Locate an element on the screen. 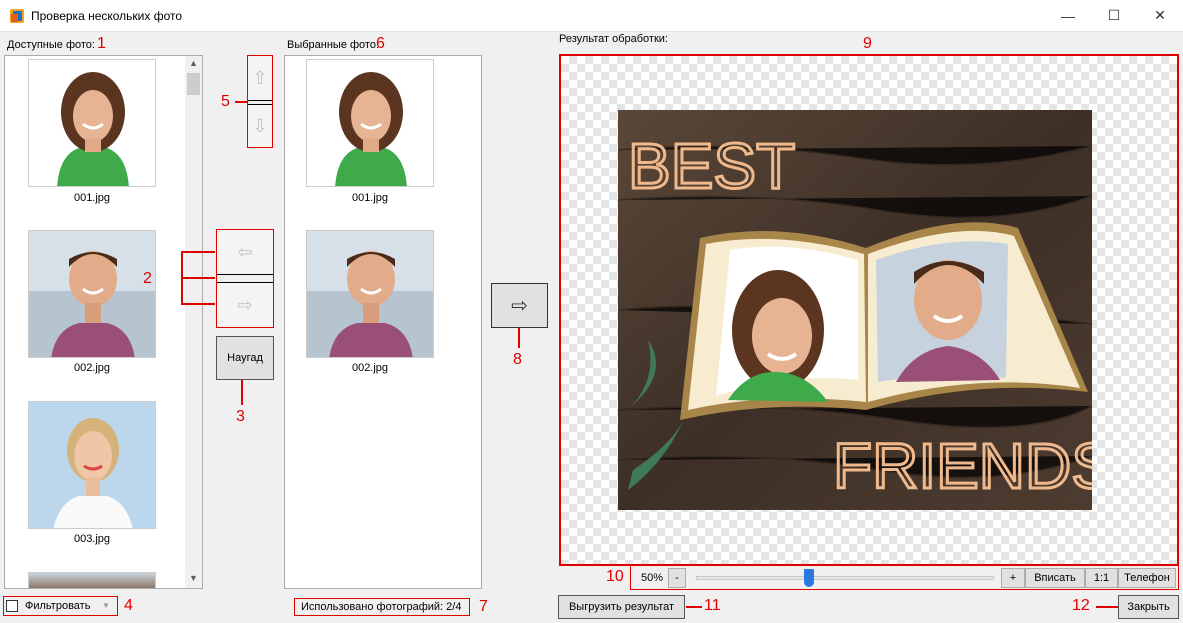 The width and height of the screenshot is (1183, 623). fit-button: Вписать is located at coordinates (1055, 578).